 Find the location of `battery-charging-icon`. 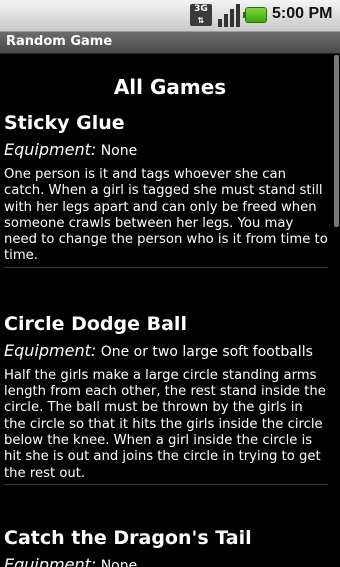

battery-charging-icon is located at coordinates (255, 15).